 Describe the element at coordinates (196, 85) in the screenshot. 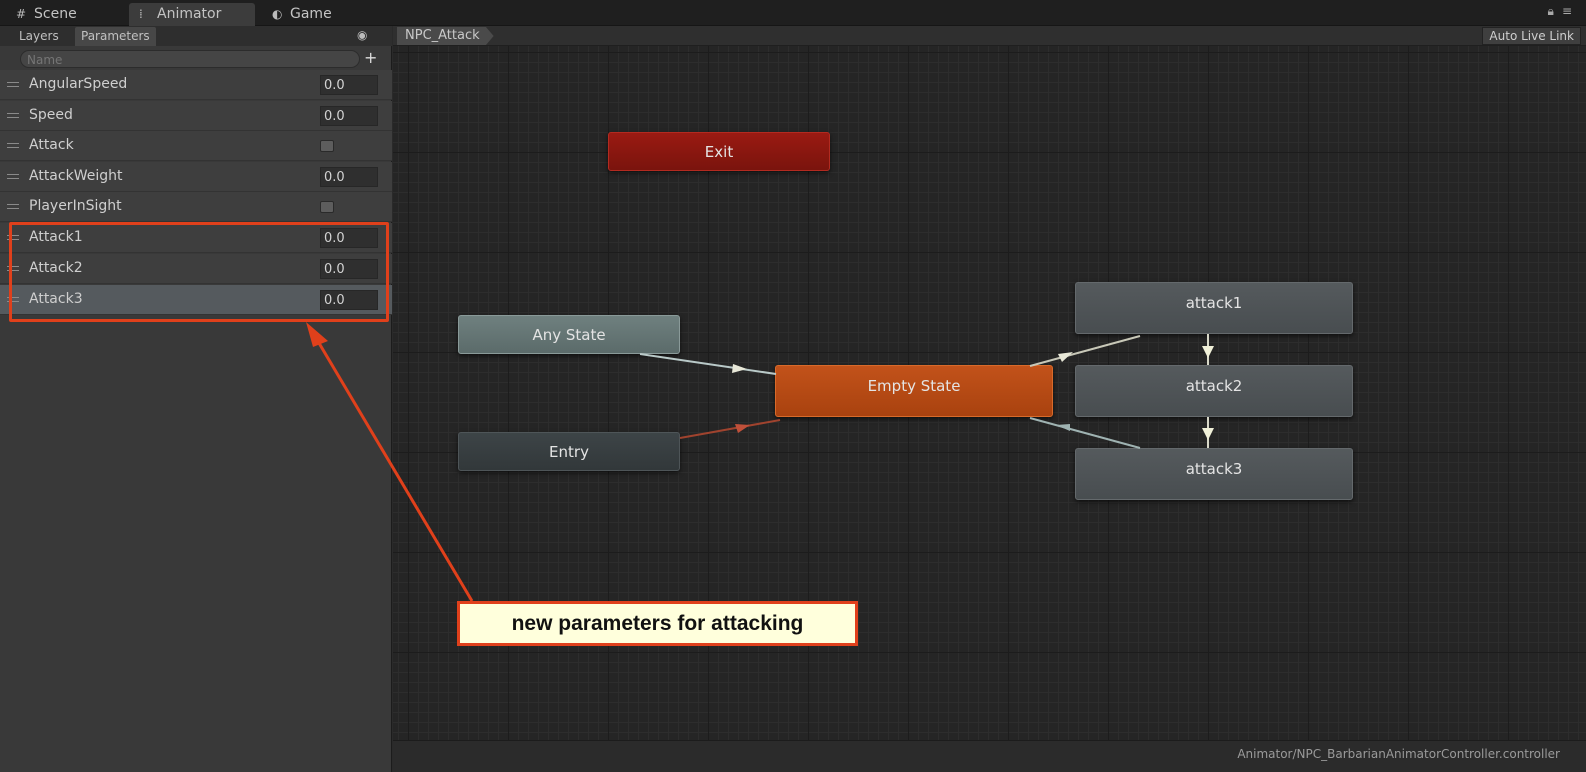

I see `parameter-row-angularspeed: AngularSpeed` at that location.